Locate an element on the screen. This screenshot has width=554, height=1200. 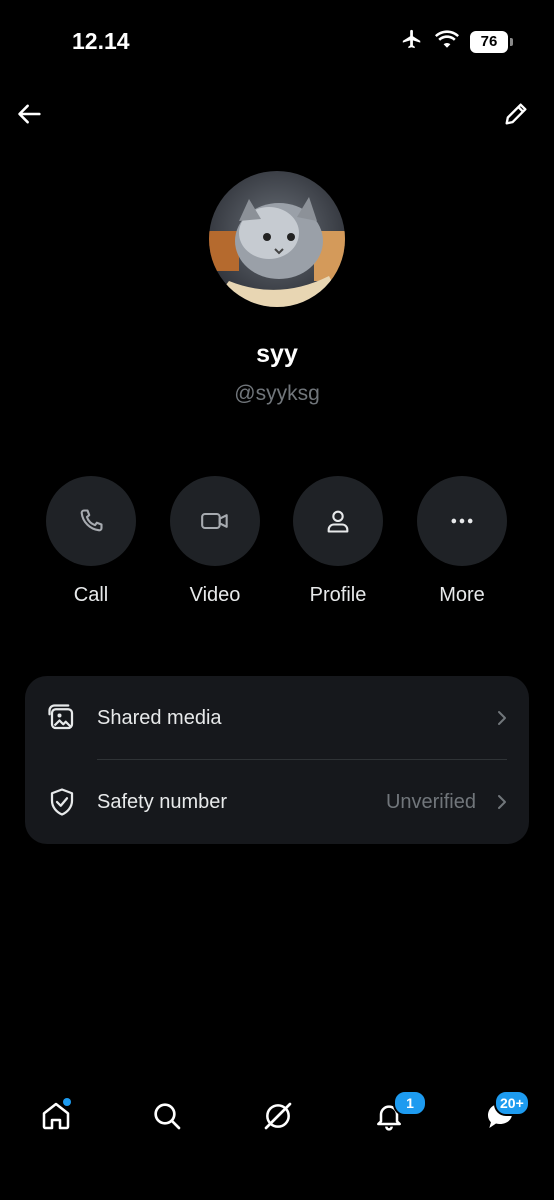
phone-icon is located at coordinates (91, 520).